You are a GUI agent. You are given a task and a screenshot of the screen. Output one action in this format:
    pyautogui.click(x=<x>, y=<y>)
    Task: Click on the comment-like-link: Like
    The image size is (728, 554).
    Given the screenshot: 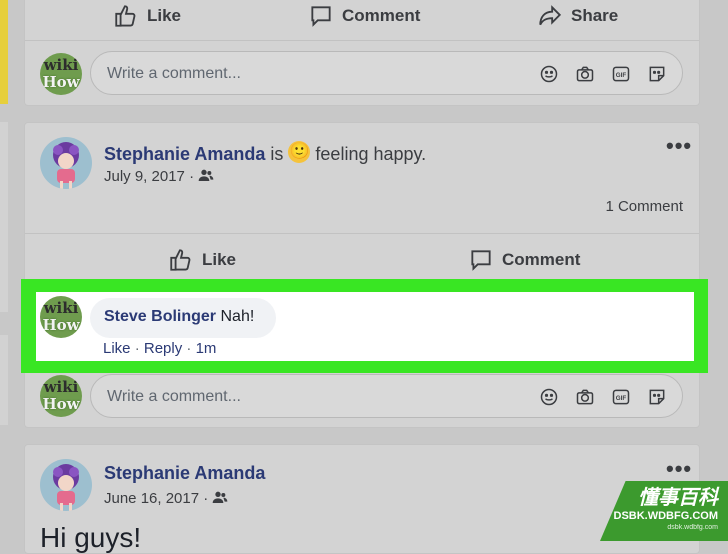 What is the action you would take?
    pyautogui.click(x=117, y=348)
    